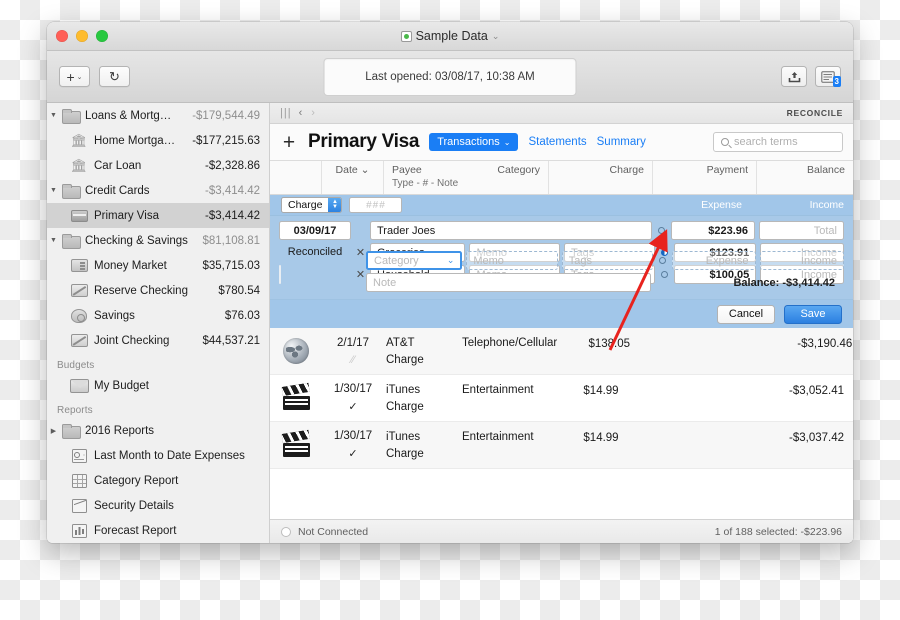 This screenshot has height=620, width=900. Describe the element at coordinates (561, 113) in the screenshot. I see `breadcrumb: ||| ‹ › RECONCILE` at that location.